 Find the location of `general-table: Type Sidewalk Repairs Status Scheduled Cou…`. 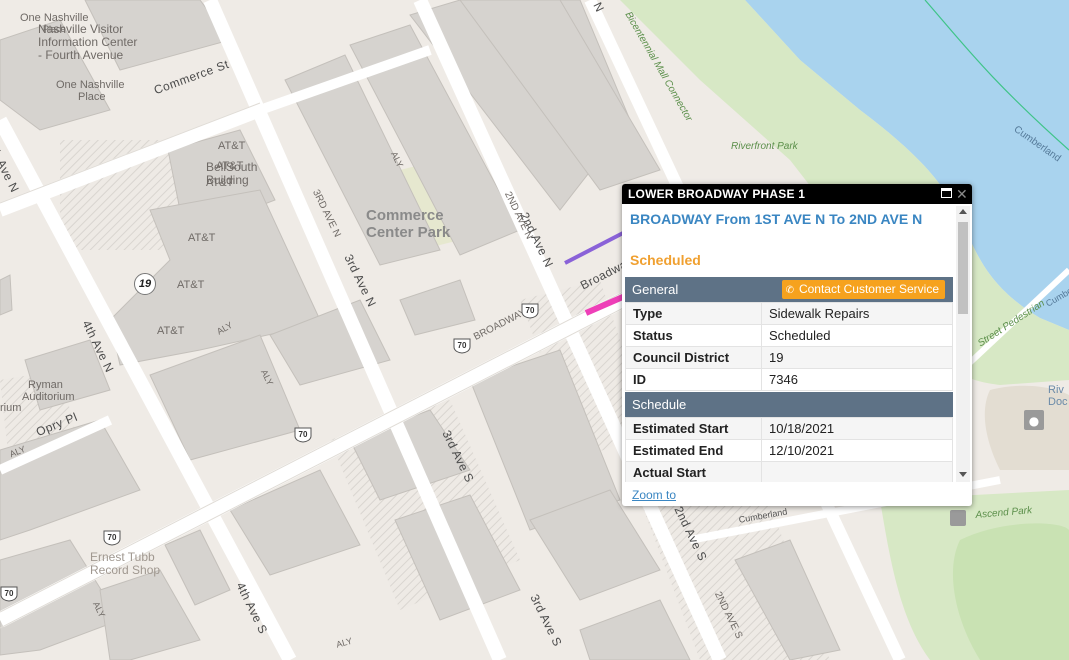

general-table: Type Sidewalk Repairs Status Scheduled Cou… is located at coordinates (789, 346).